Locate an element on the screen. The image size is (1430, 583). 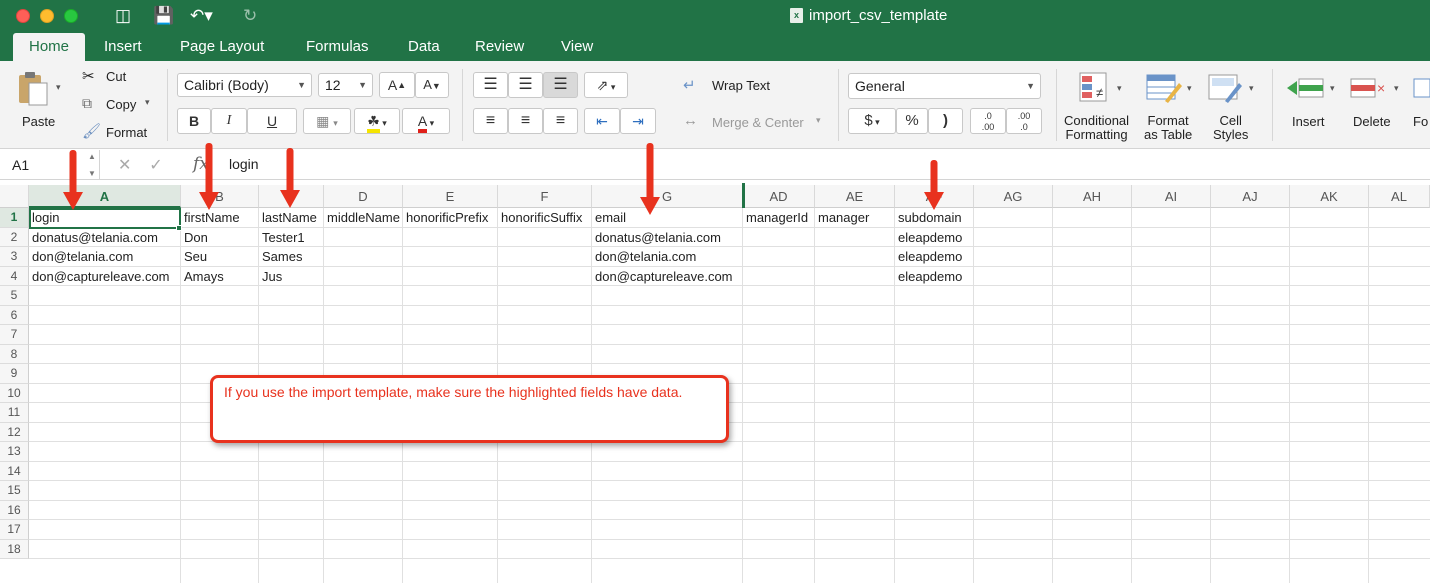
scissors-icon: ✂ is located at coordinates (88, 76).